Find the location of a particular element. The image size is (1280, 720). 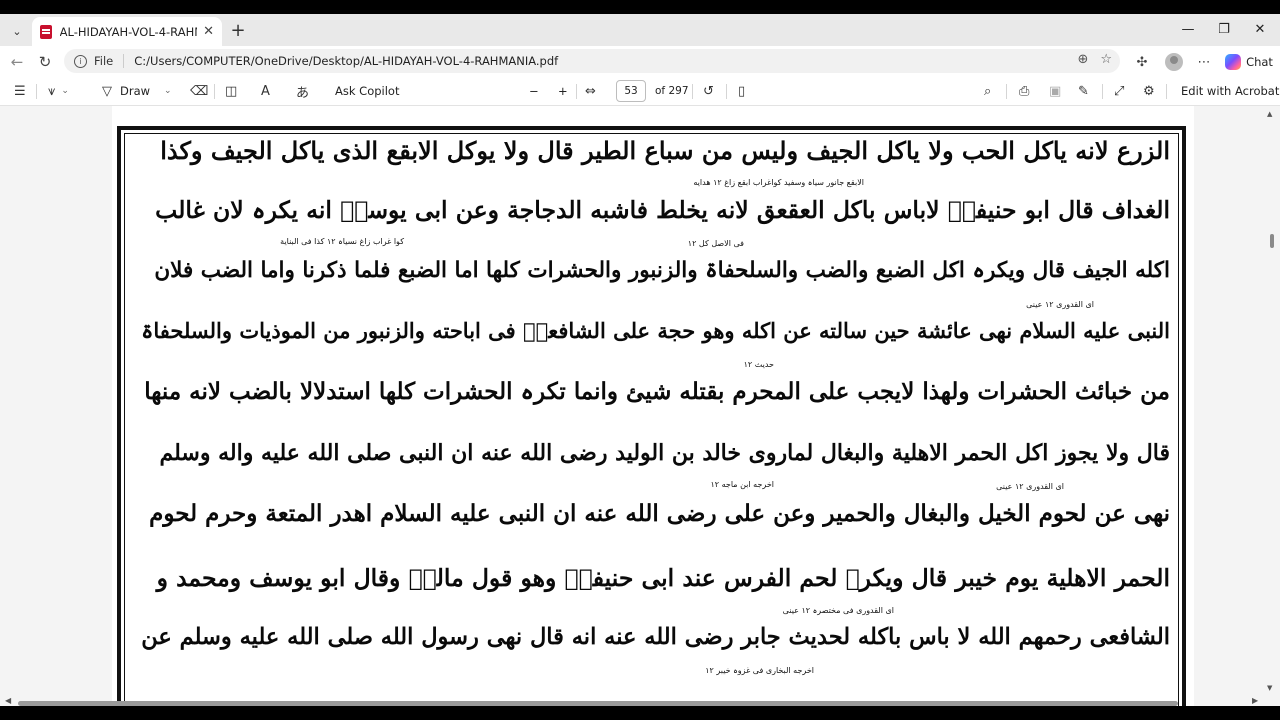

zoom-in-button: + is located at coordinates (563, 91).